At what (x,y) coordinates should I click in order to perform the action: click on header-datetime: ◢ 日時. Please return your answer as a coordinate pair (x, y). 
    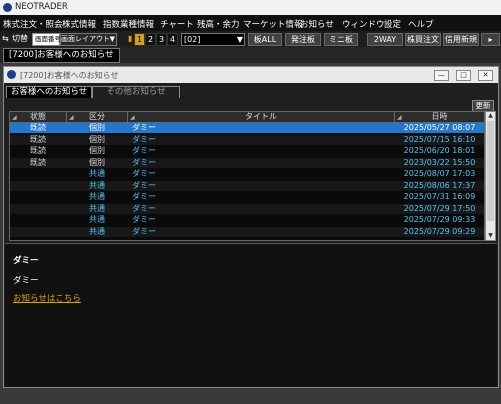
    Looking at the image, I should click on (439, 117).